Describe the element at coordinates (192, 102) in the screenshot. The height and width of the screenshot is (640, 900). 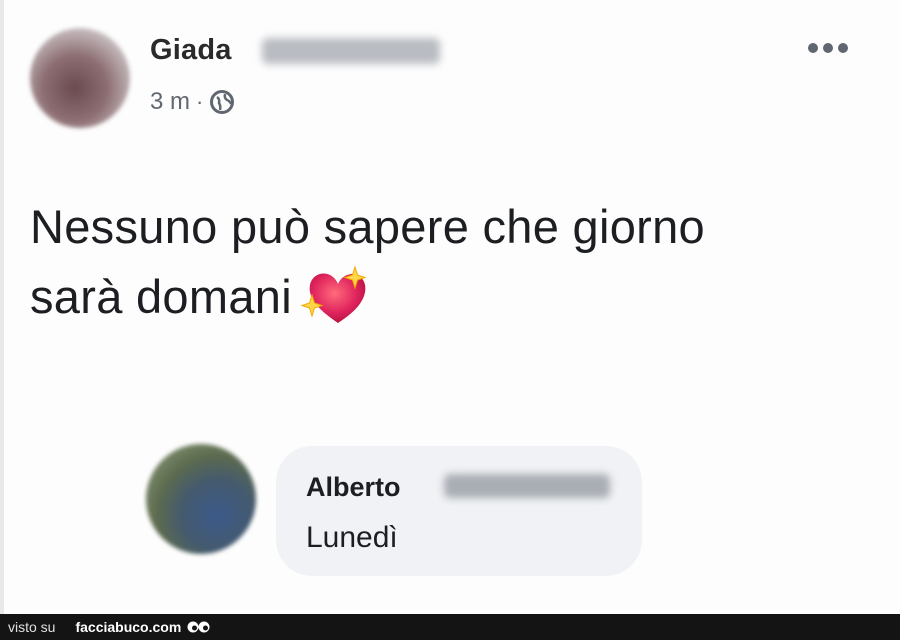
I see `post-meta: 3 m ·` at that location.